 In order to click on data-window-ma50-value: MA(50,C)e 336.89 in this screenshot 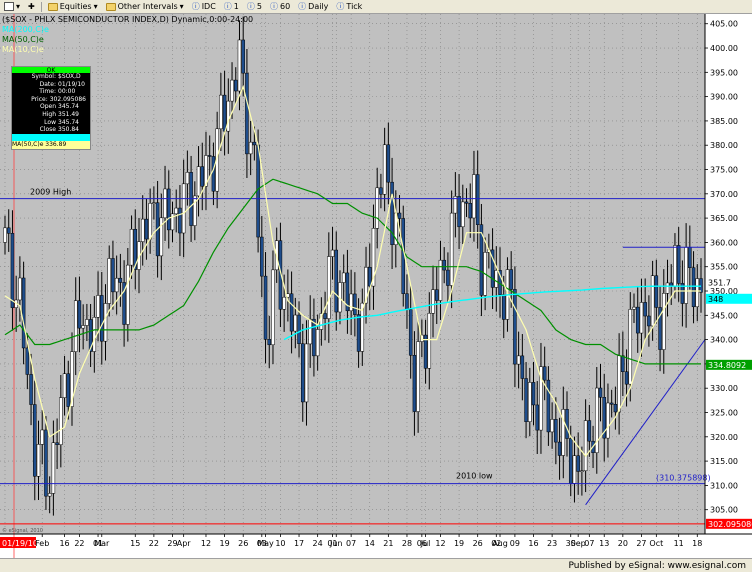, I will do `click(39, 145)`.